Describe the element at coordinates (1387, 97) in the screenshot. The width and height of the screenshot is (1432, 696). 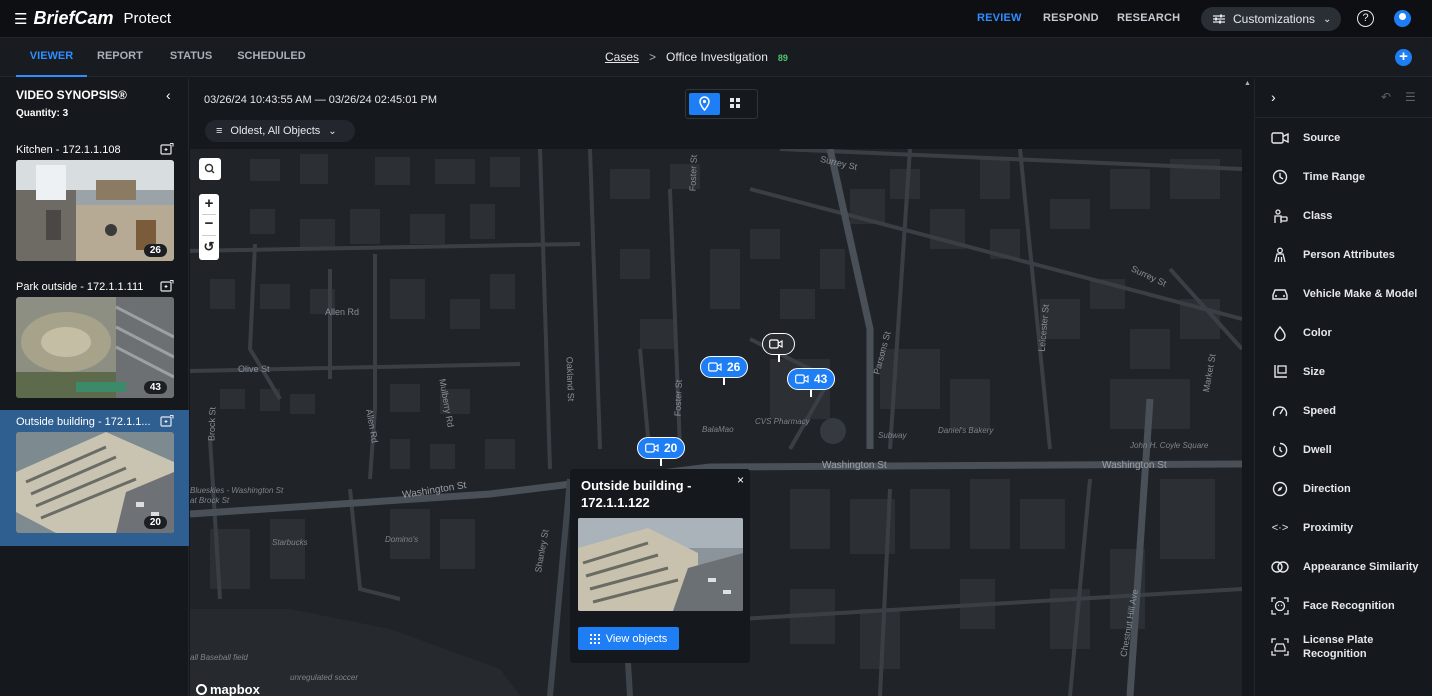
I see `undo-icon: ↶` at that location.